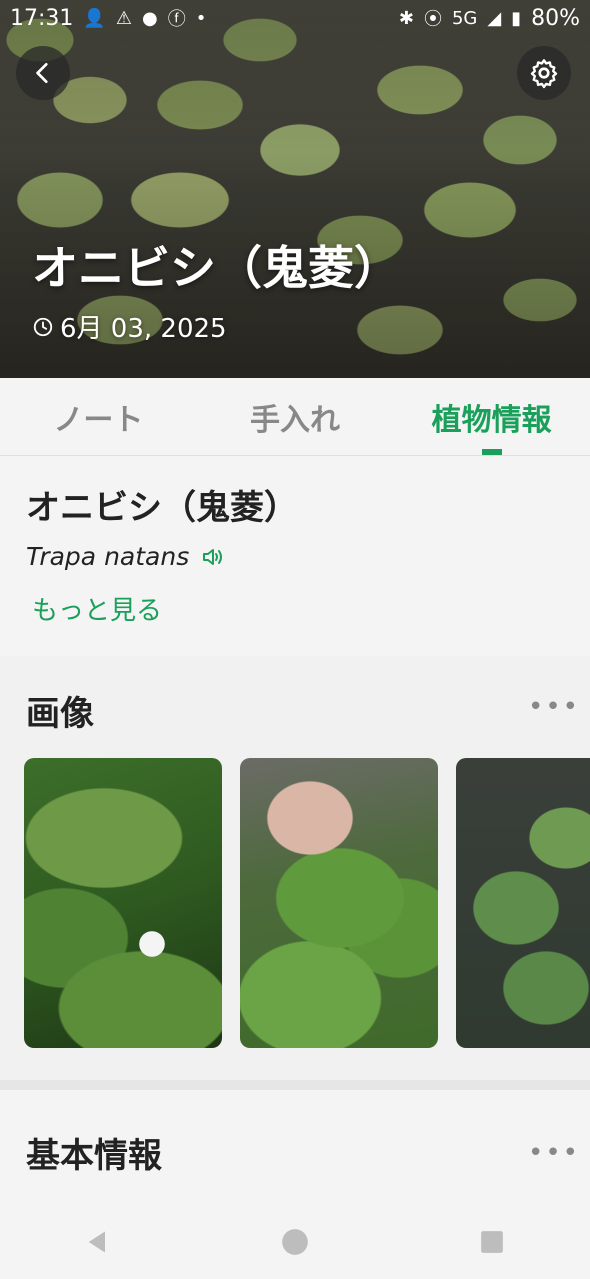 This screenshot has height=1279, width=590. Describe the element at coordinates (491, 416) in the screenshot. I see `tab-plant-info: 植物情報` at that location.